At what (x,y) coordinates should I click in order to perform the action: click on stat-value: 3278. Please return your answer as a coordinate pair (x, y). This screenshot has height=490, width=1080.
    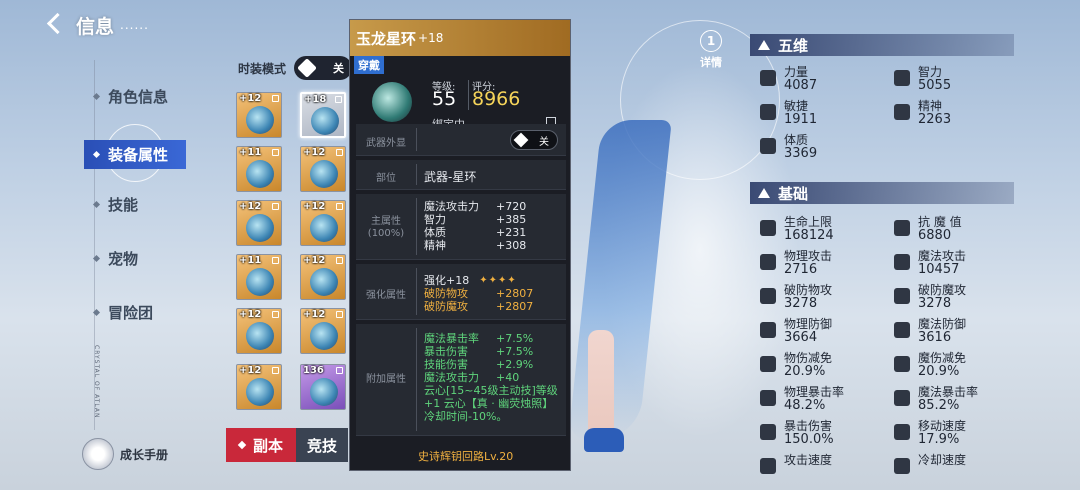
    Looking at the image, I should click on (801, 303).